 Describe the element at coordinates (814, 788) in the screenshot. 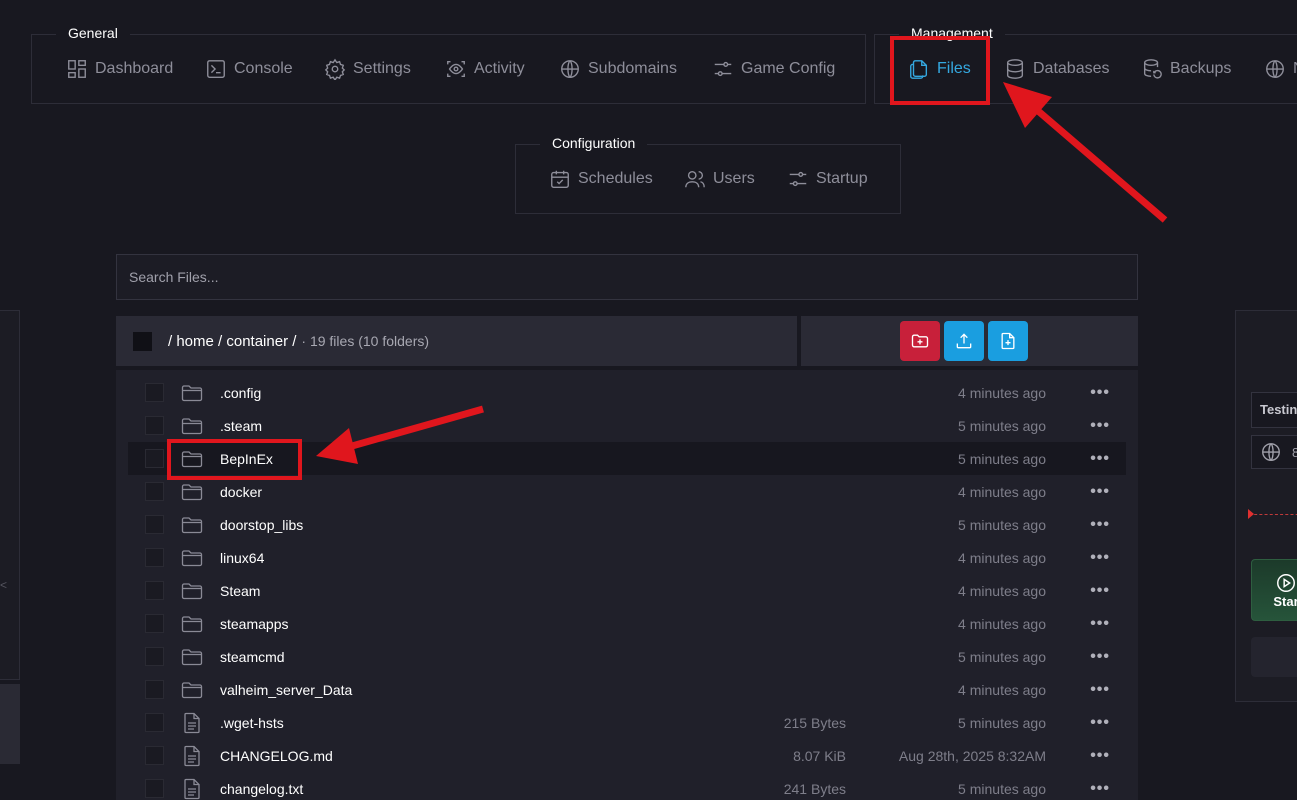

I see `file-size: 241 Bytes` at that location.